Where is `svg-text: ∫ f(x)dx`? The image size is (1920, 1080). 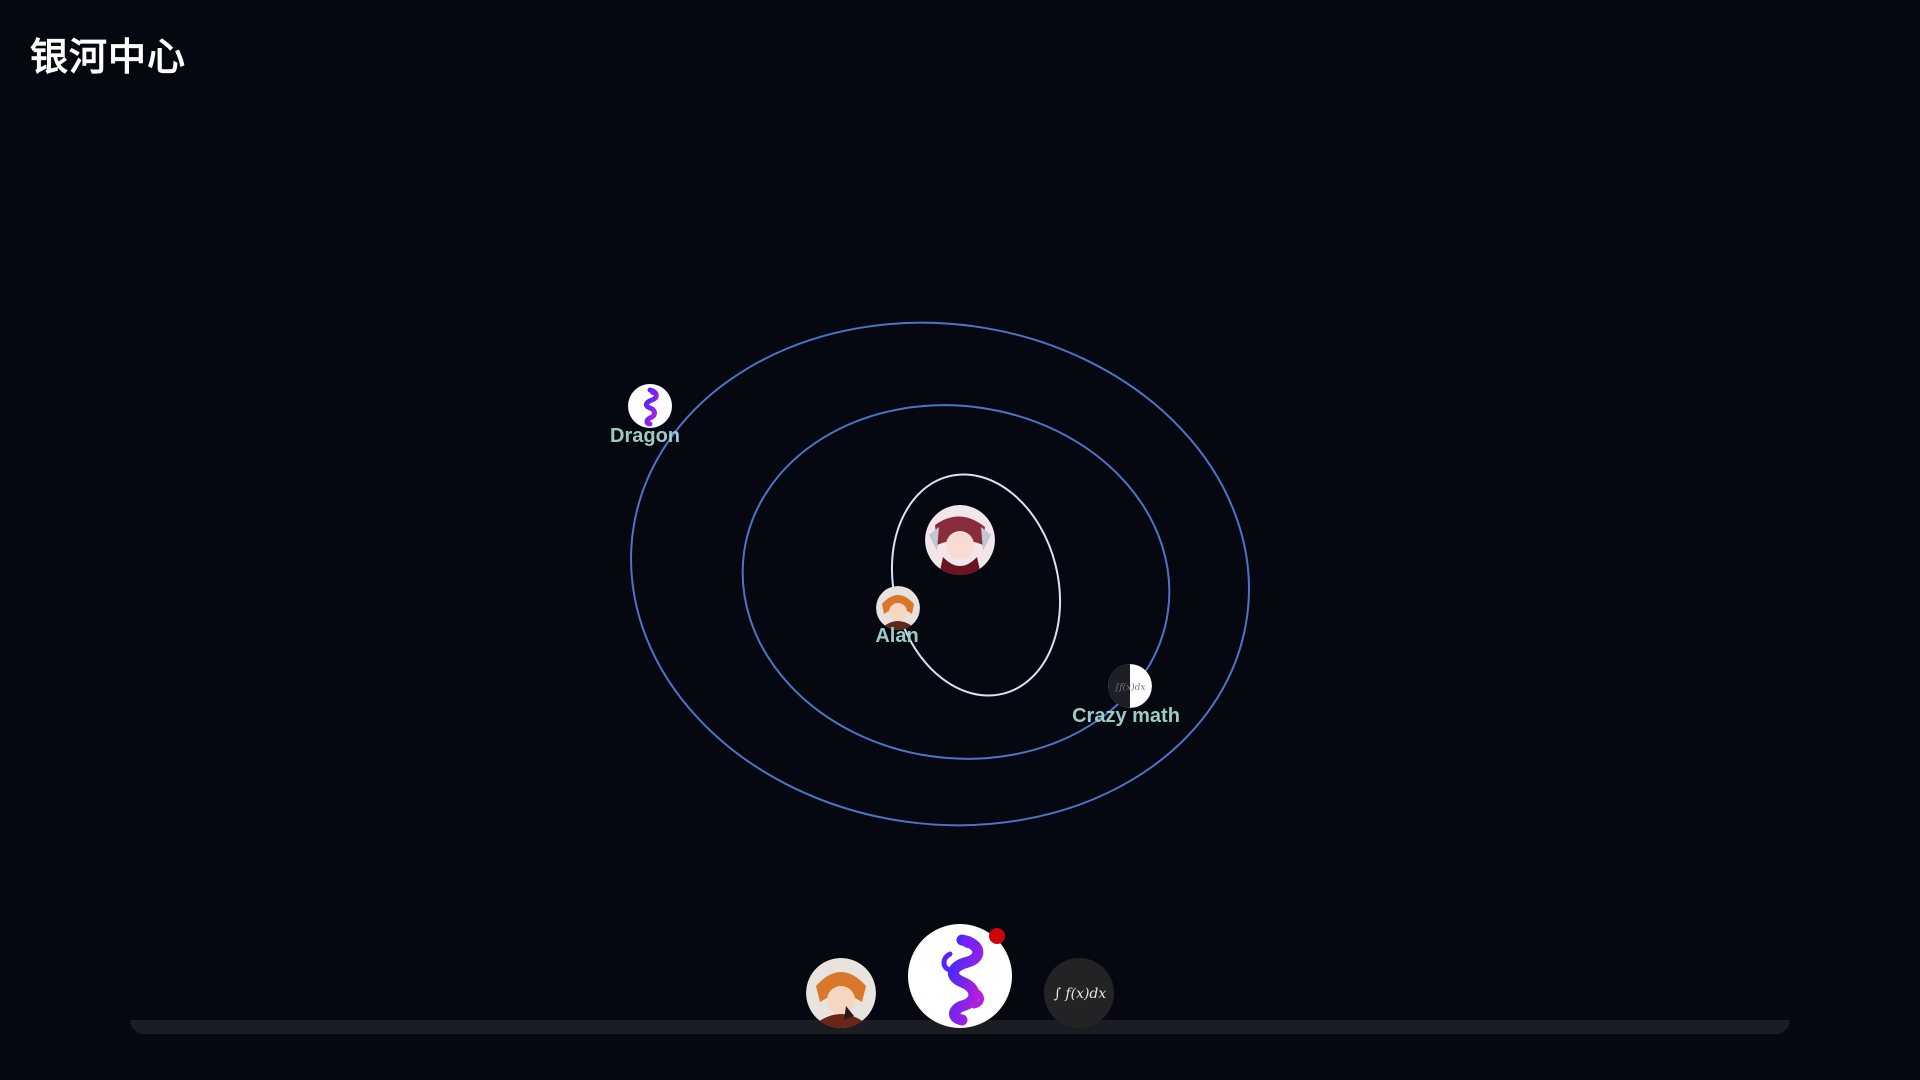 svg-text: ∫ f(x)dx is located at coordinates (1080, 994).